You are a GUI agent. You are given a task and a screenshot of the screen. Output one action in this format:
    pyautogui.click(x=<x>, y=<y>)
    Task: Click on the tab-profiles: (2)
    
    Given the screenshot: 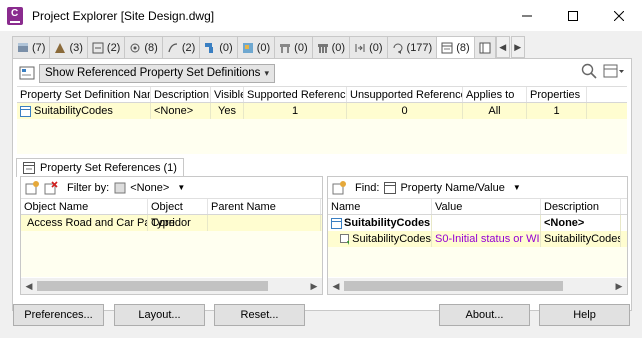 What is the action you would take?
    pyautogui.click(x=106, y=47)
    